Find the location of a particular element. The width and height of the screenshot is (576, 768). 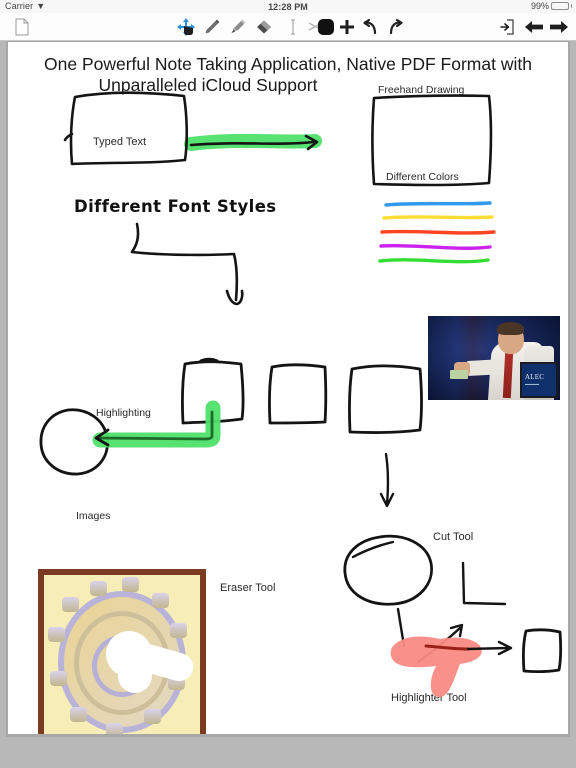

shape-circle-cut-tool is located at coordinates (388, 570).